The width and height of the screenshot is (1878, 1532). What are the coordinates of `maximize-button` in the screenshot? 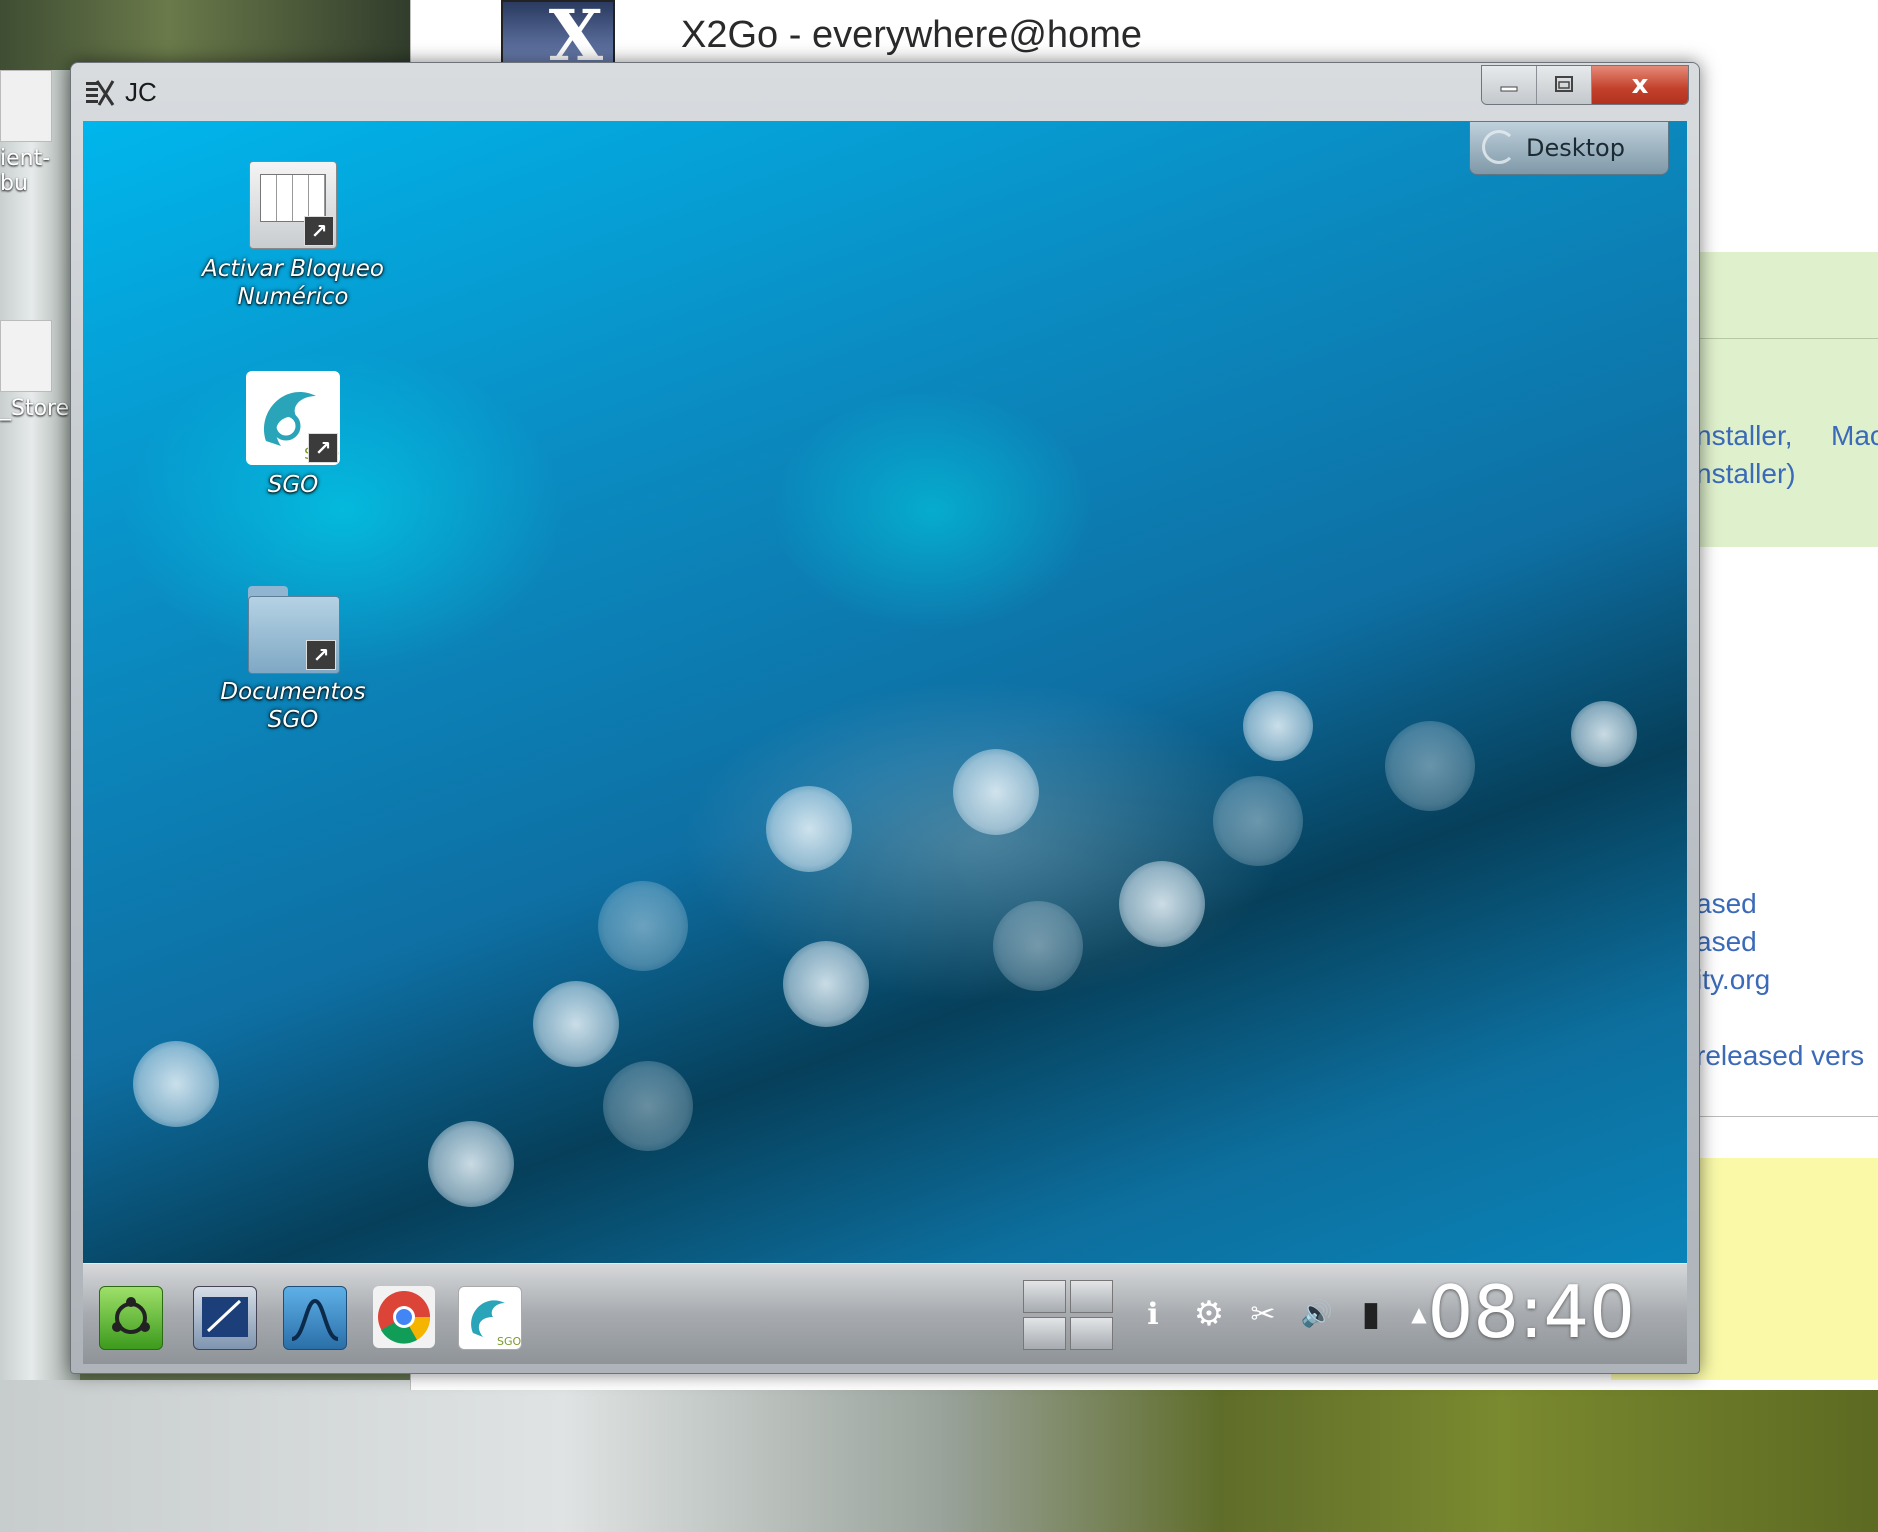 It's located at (1564, 85).